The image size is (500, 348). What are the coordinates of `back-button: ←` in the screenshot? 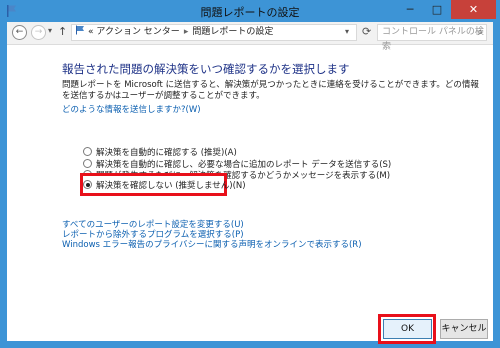 It's located at (19, 32).